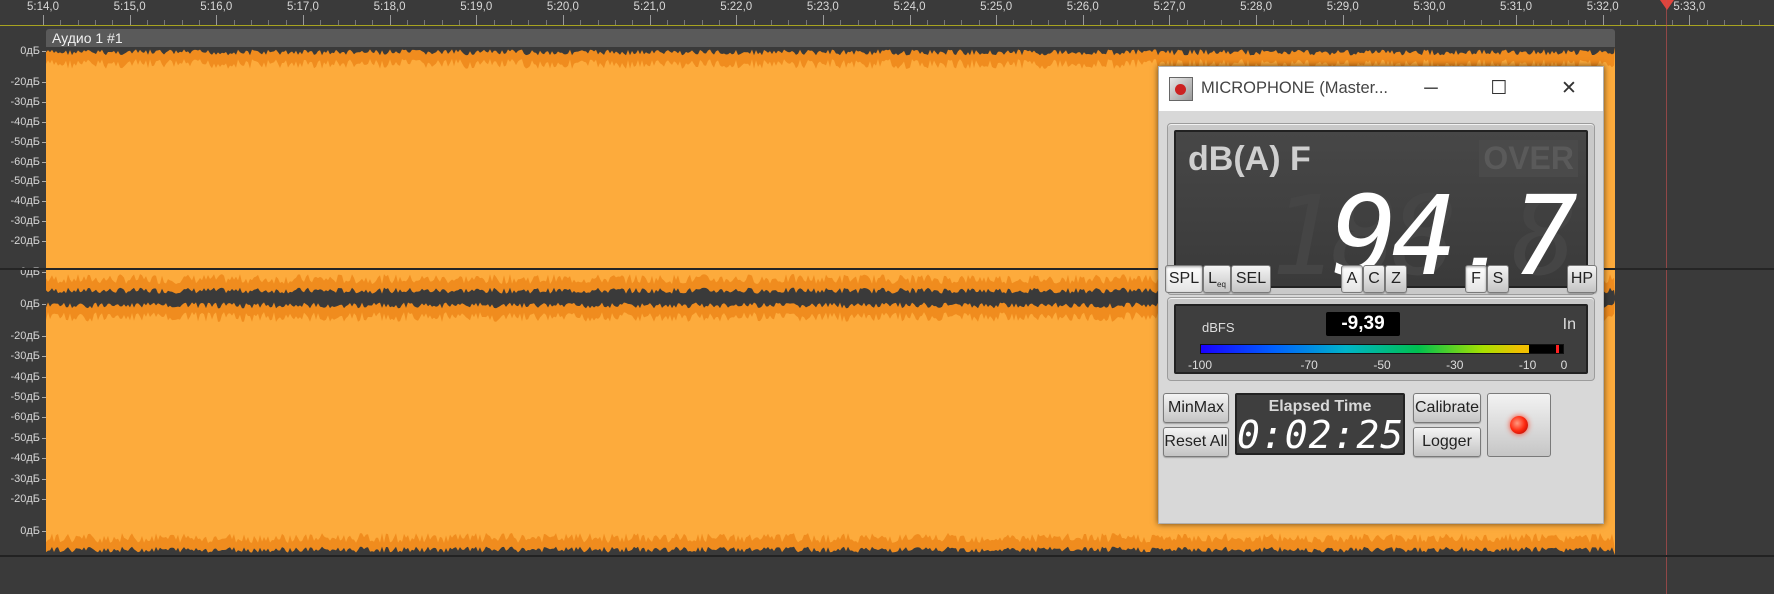 The width and height of the screenshot is (1774, 594). I want to click on level-scale-tick: -70, so click(1309, 365).